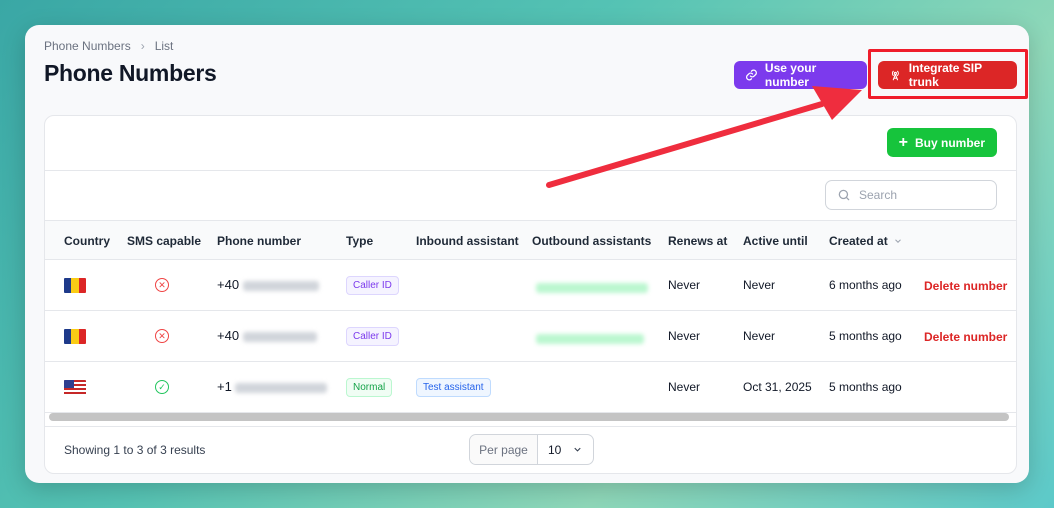  What do you see at coordinates (903, 142) in the screenshot?
I see `plus-icon: +` at bounding box center [903, 142].